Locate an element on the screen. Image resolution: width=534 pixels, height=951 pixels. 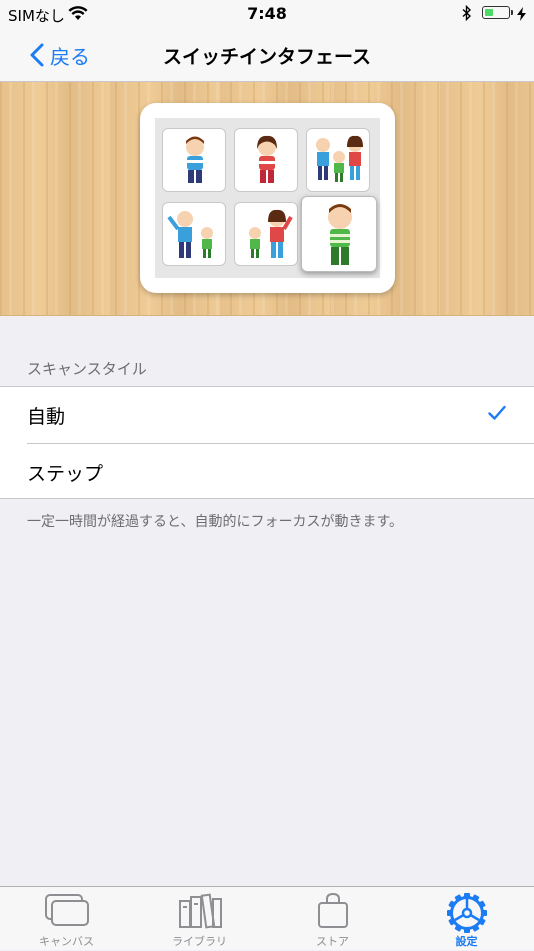
tab-canvas-label: キャンバス is located at coordinates (66, 941).